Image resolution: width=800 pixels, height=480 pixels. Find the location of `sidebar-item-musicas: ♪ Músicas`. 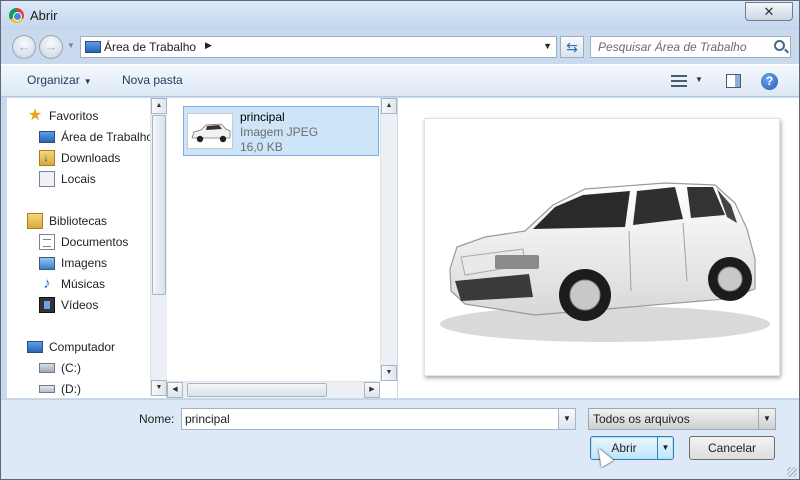

sidebar-item-musicas: ♪ Músicas is located at coordinates (72, 284).